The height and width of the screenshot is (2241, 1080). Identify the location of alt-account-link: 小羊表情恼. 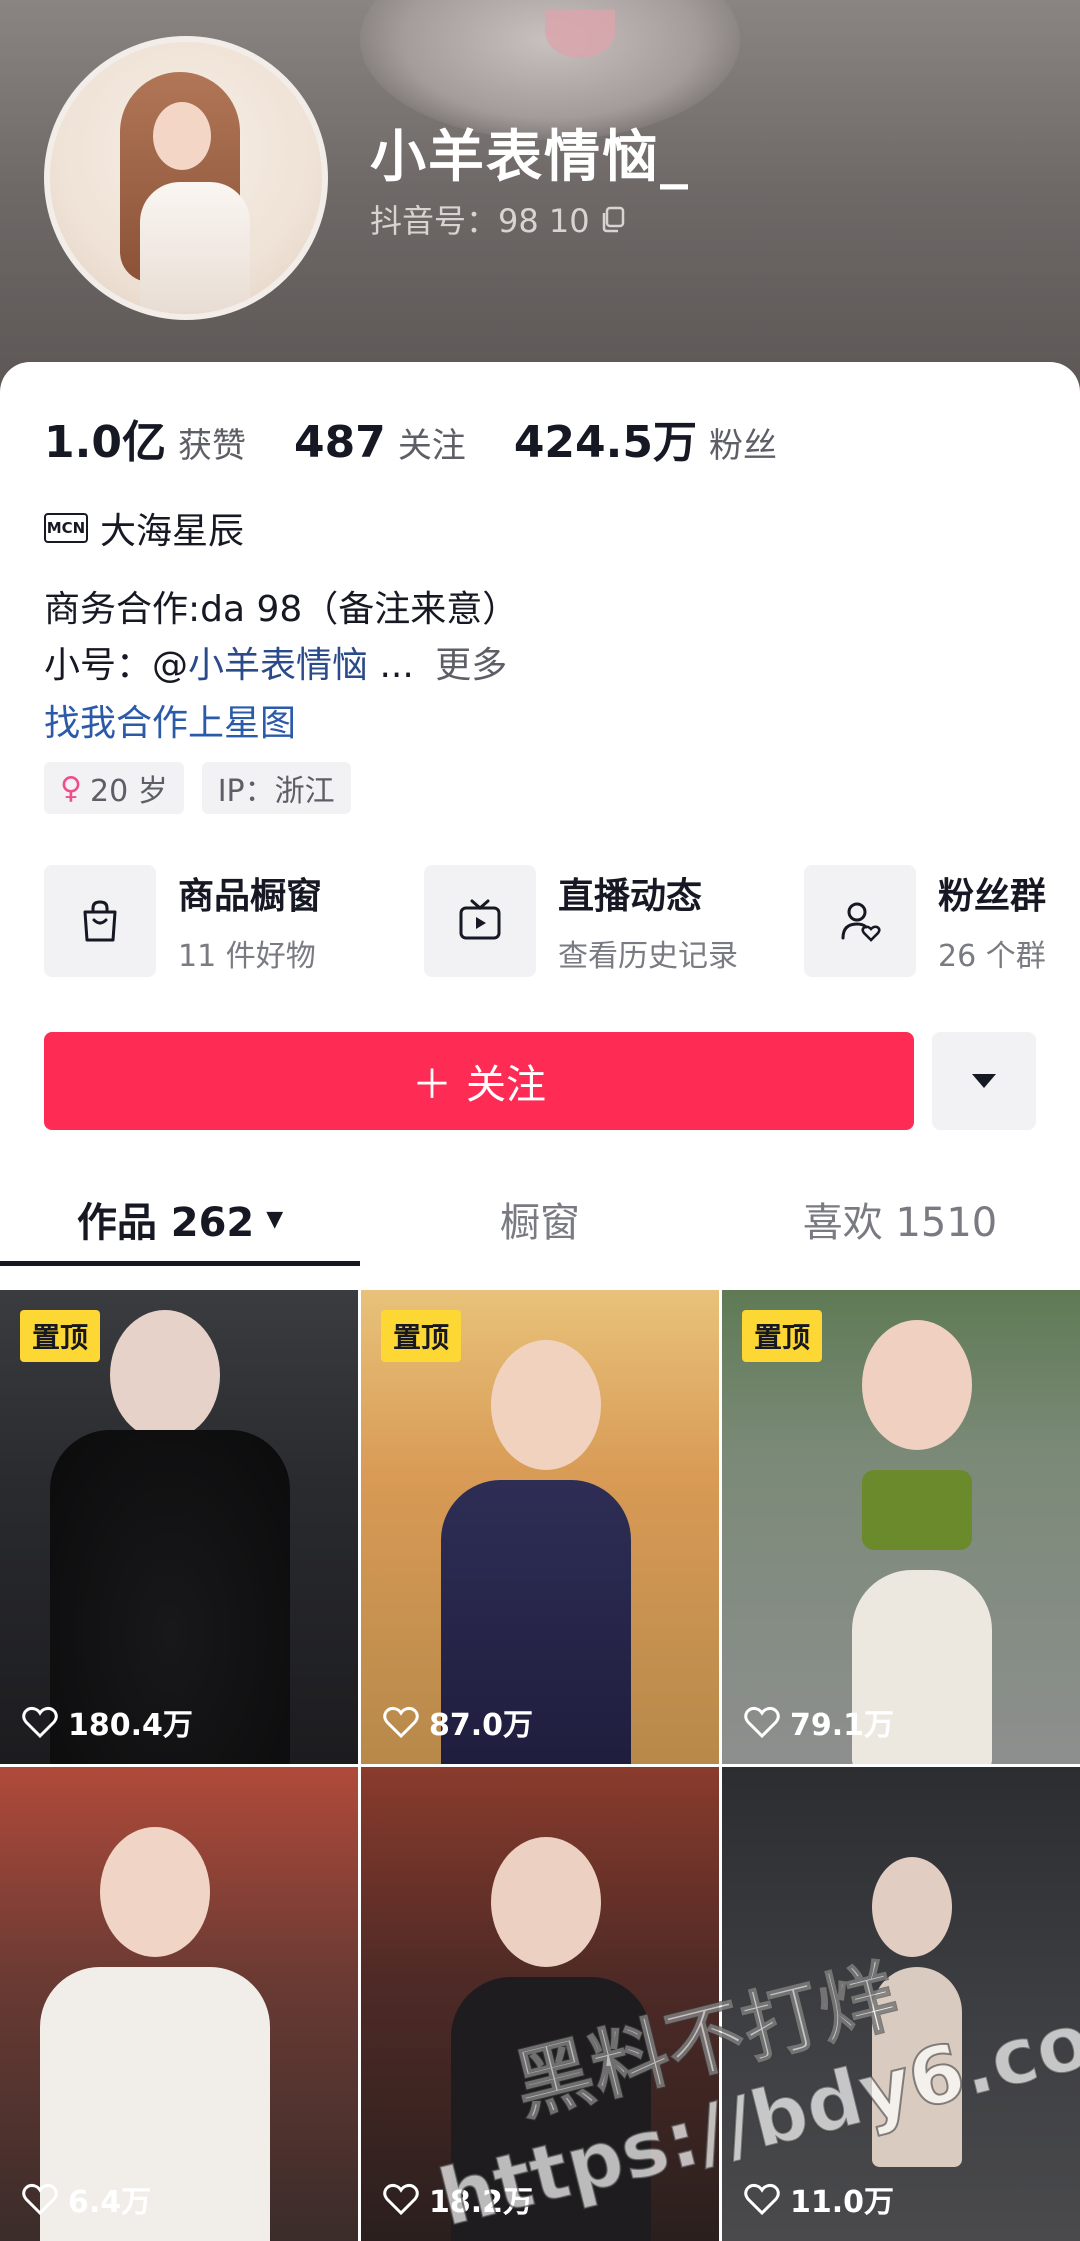
(278, 665).